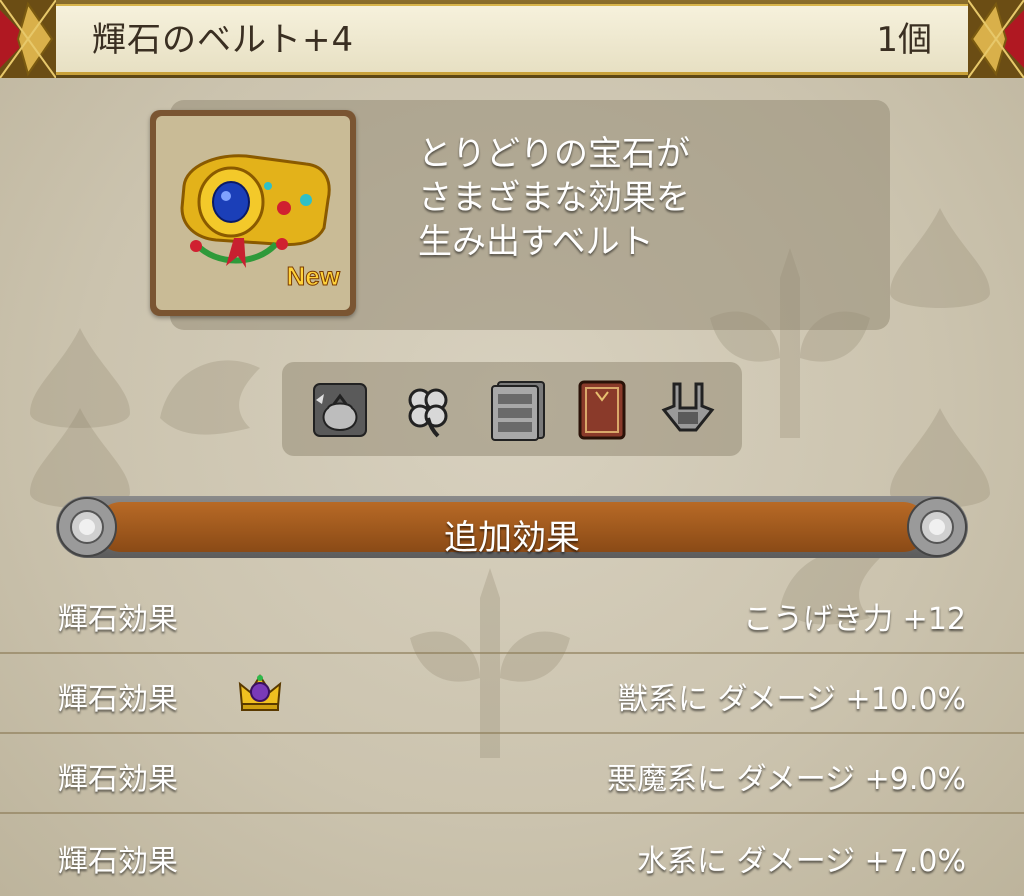  What do you see at coordinates (223, 40) in the screenshot?
I see `item-name: 輝石のベルト+4` at bounding box center [223, 40].